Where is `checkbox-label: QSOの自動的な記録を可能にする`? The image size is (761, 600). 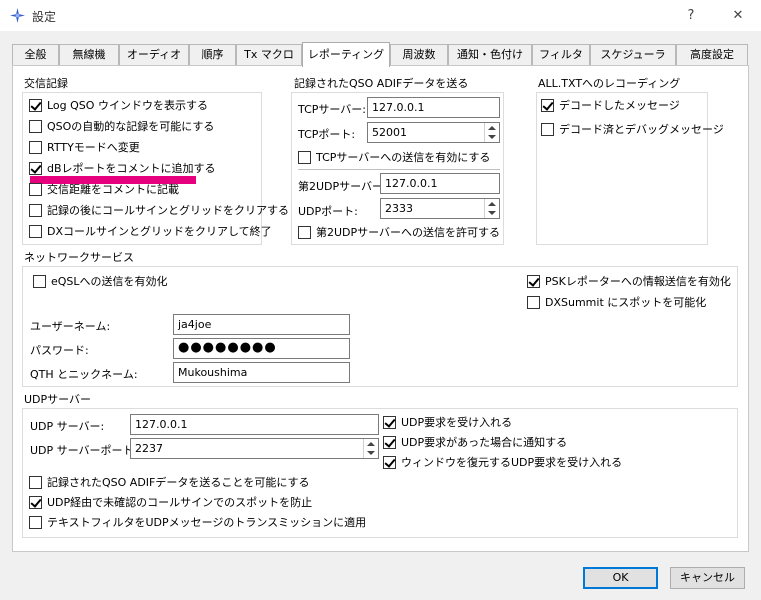 checkbox-label: QSOの自動的な記録を可能にする is located at coordinates (131, 126).